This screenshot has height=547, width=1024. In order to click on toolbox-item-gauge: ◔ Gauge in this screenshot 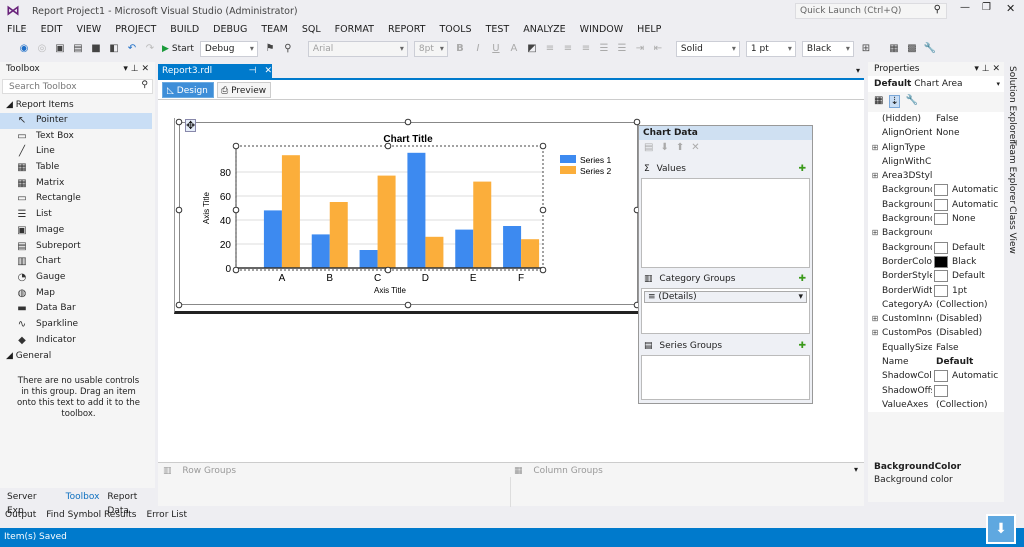, I will do `click(76, 278)`.